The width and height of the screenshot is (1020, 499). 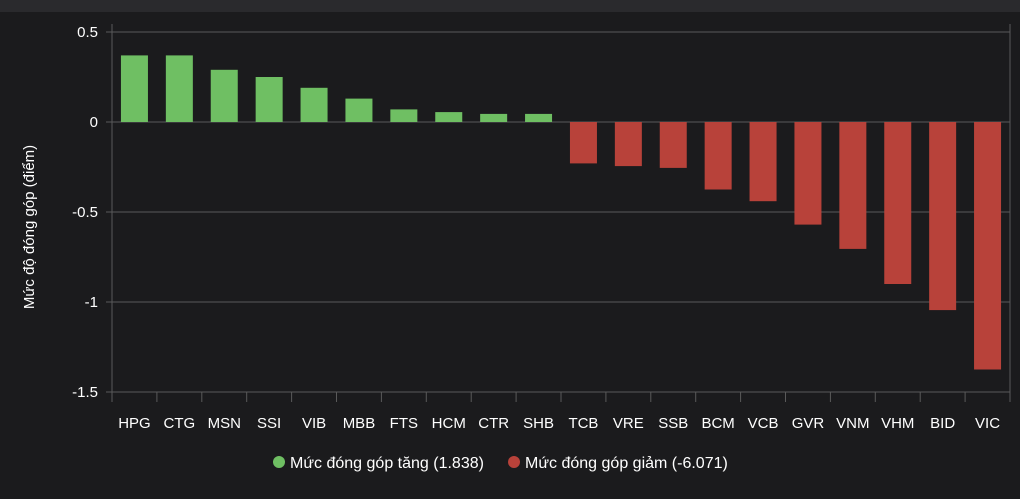 What do you see at coordinates (808, 173) in the screenshot?
I see `bar-gvr` at bounding box center [808, 173].